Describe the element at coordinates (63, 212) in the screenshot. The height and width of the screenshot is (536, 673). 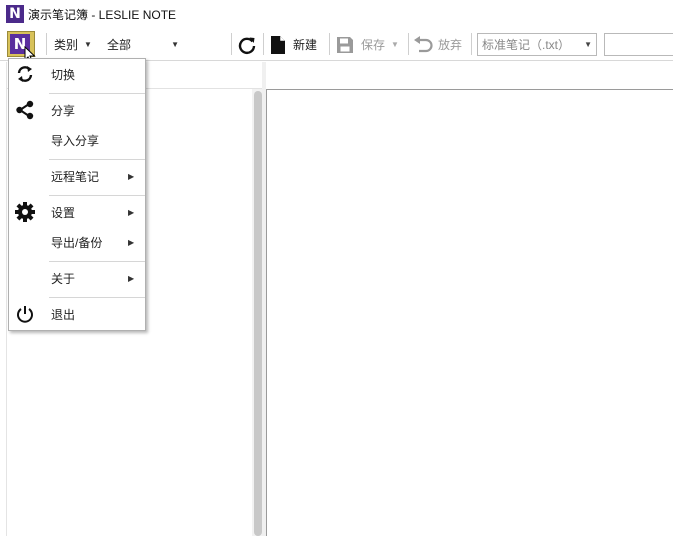
I see `menu-item-label: 设置` at that location.